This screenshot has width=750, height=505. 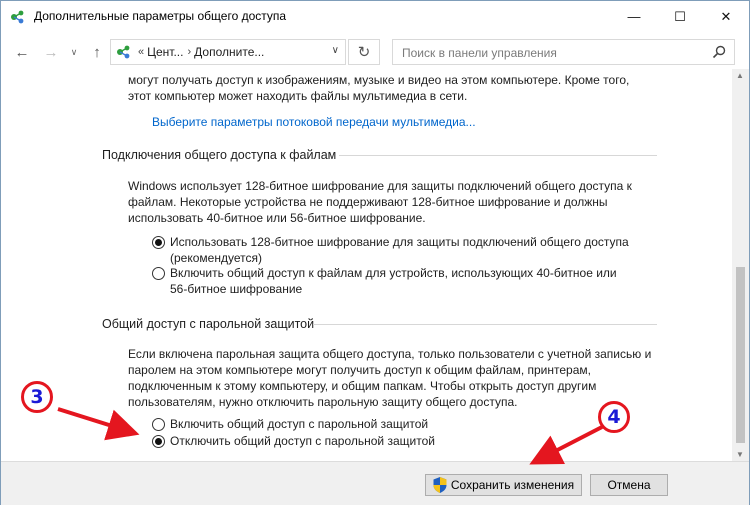 What do you see at coordinates (740, 454) in the screenshot?
I see `scroll-down-arrow-icon: ▼` at bounding box center [740, 454].